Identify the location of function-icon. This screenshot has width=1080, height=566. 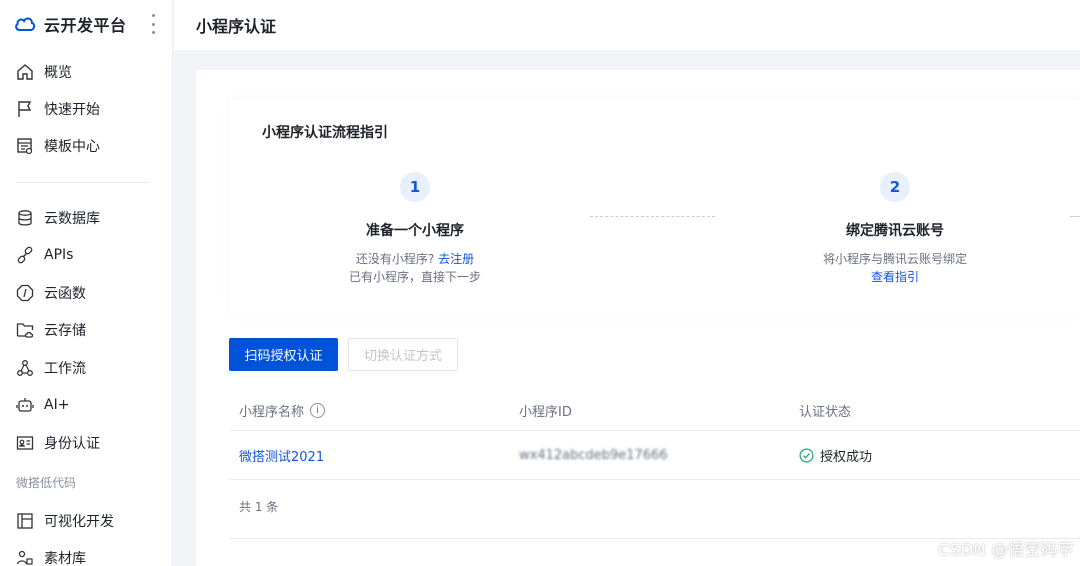
(25, 293).